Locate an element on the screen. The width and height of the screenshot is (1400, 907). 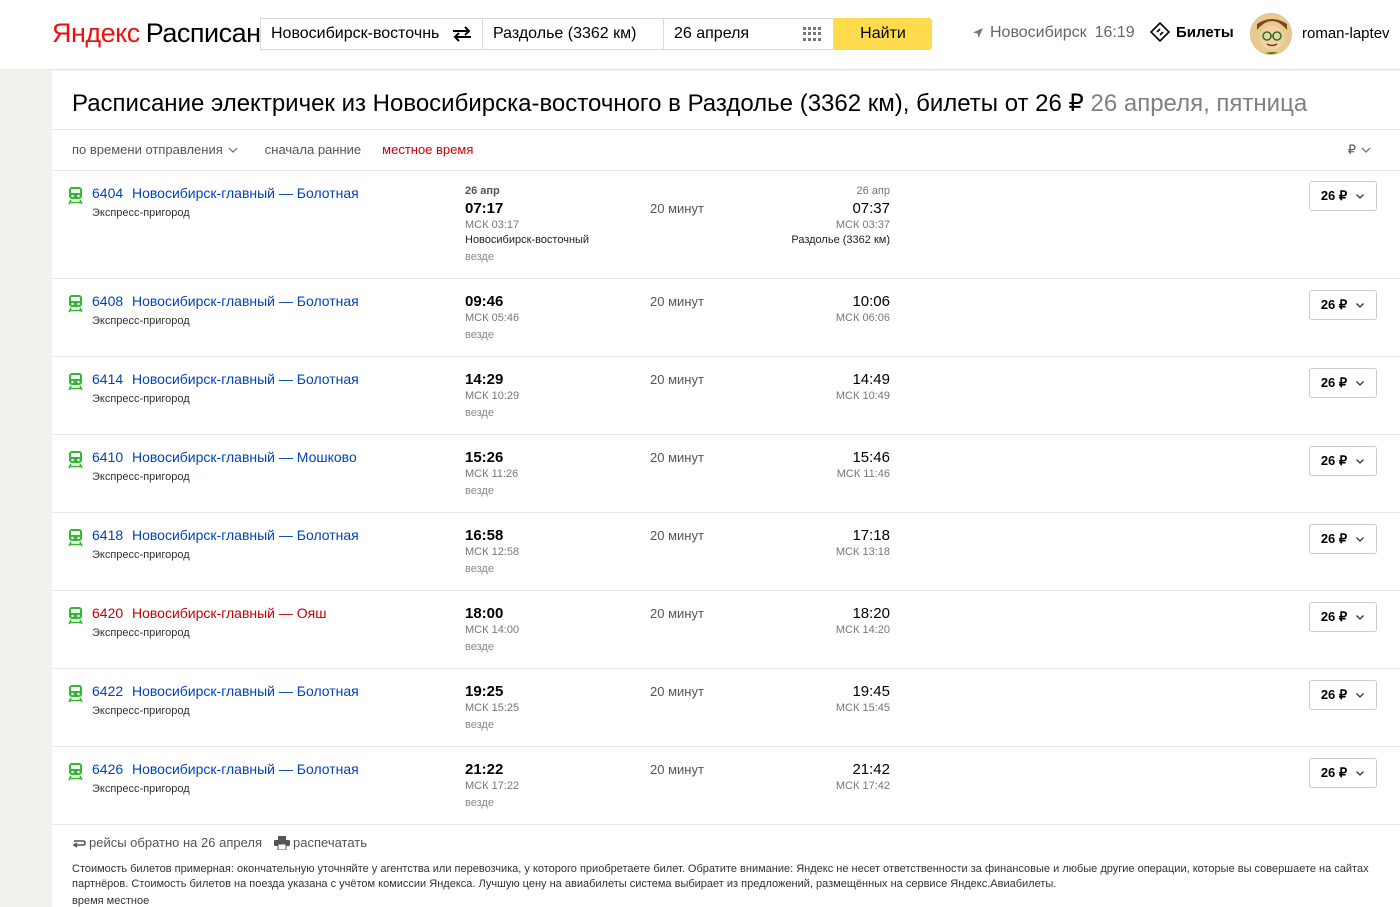
find-button: Найти is located at coordinates (883, 34).